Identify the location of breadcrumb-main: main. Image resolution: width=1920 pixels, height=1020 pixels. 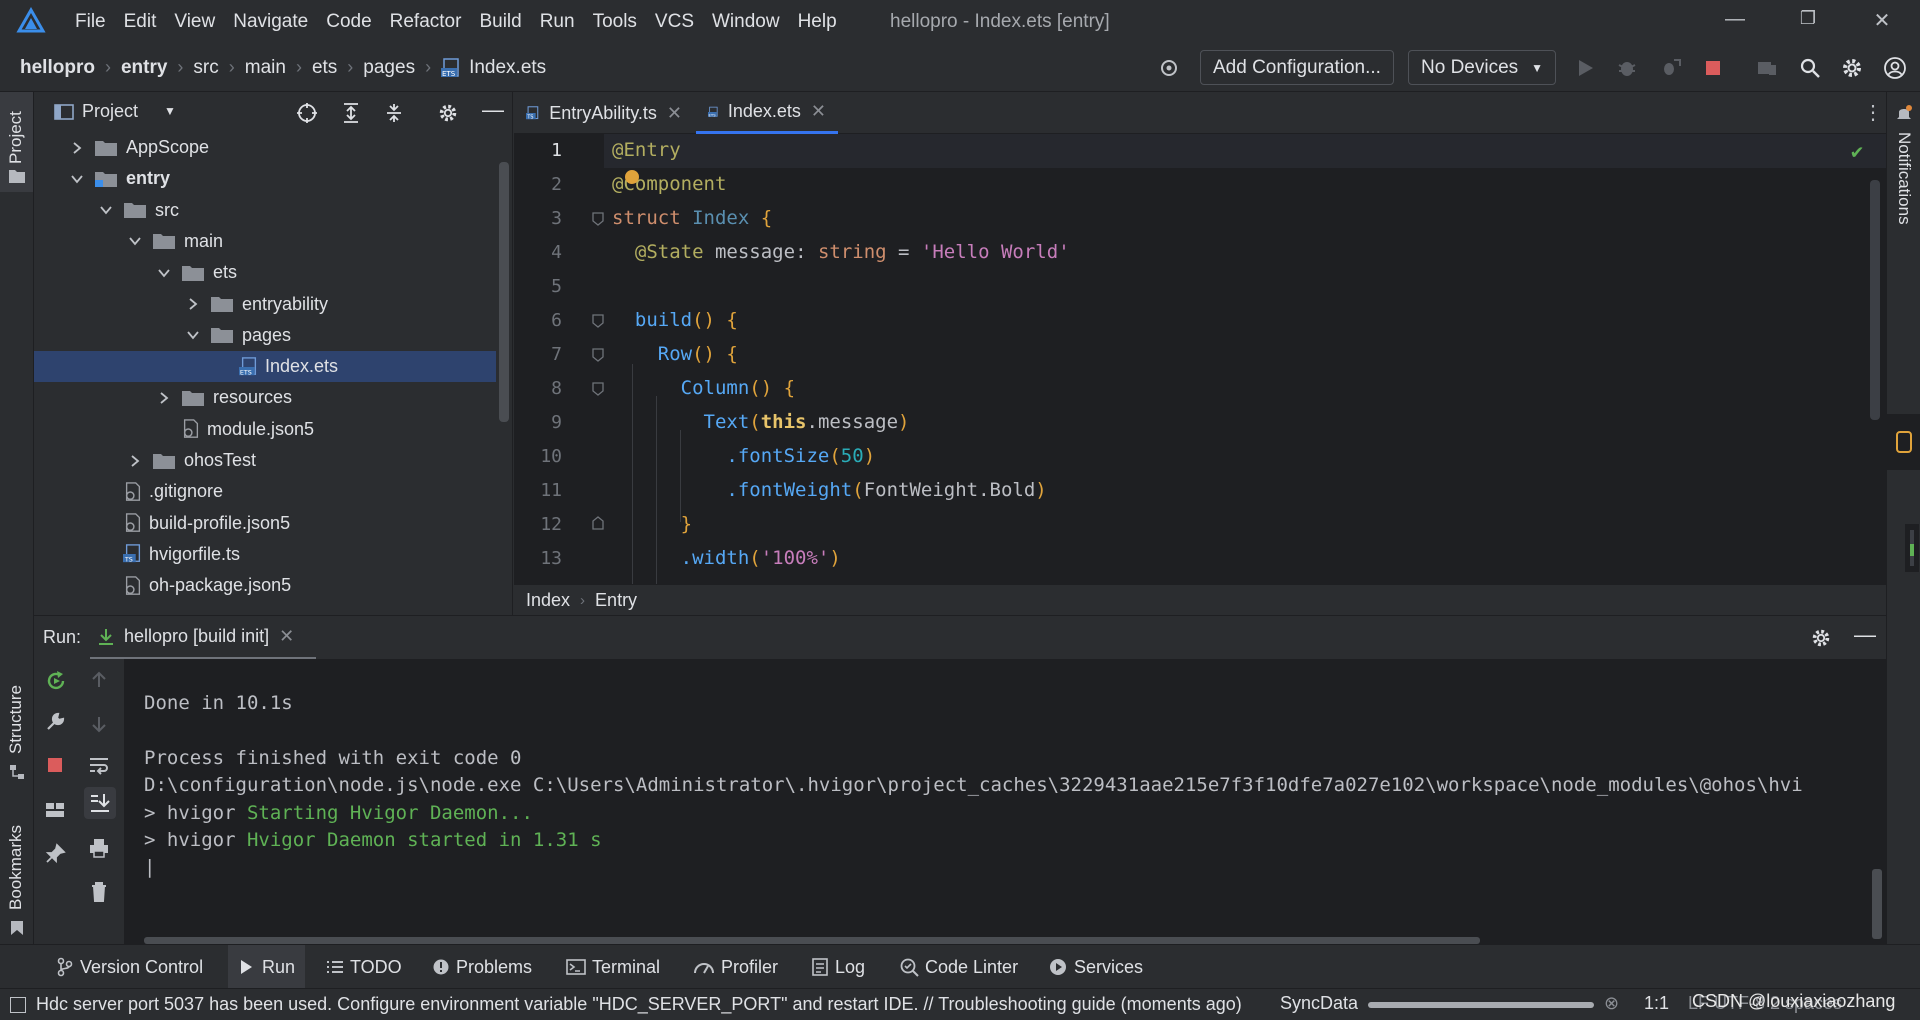
(265, 68).